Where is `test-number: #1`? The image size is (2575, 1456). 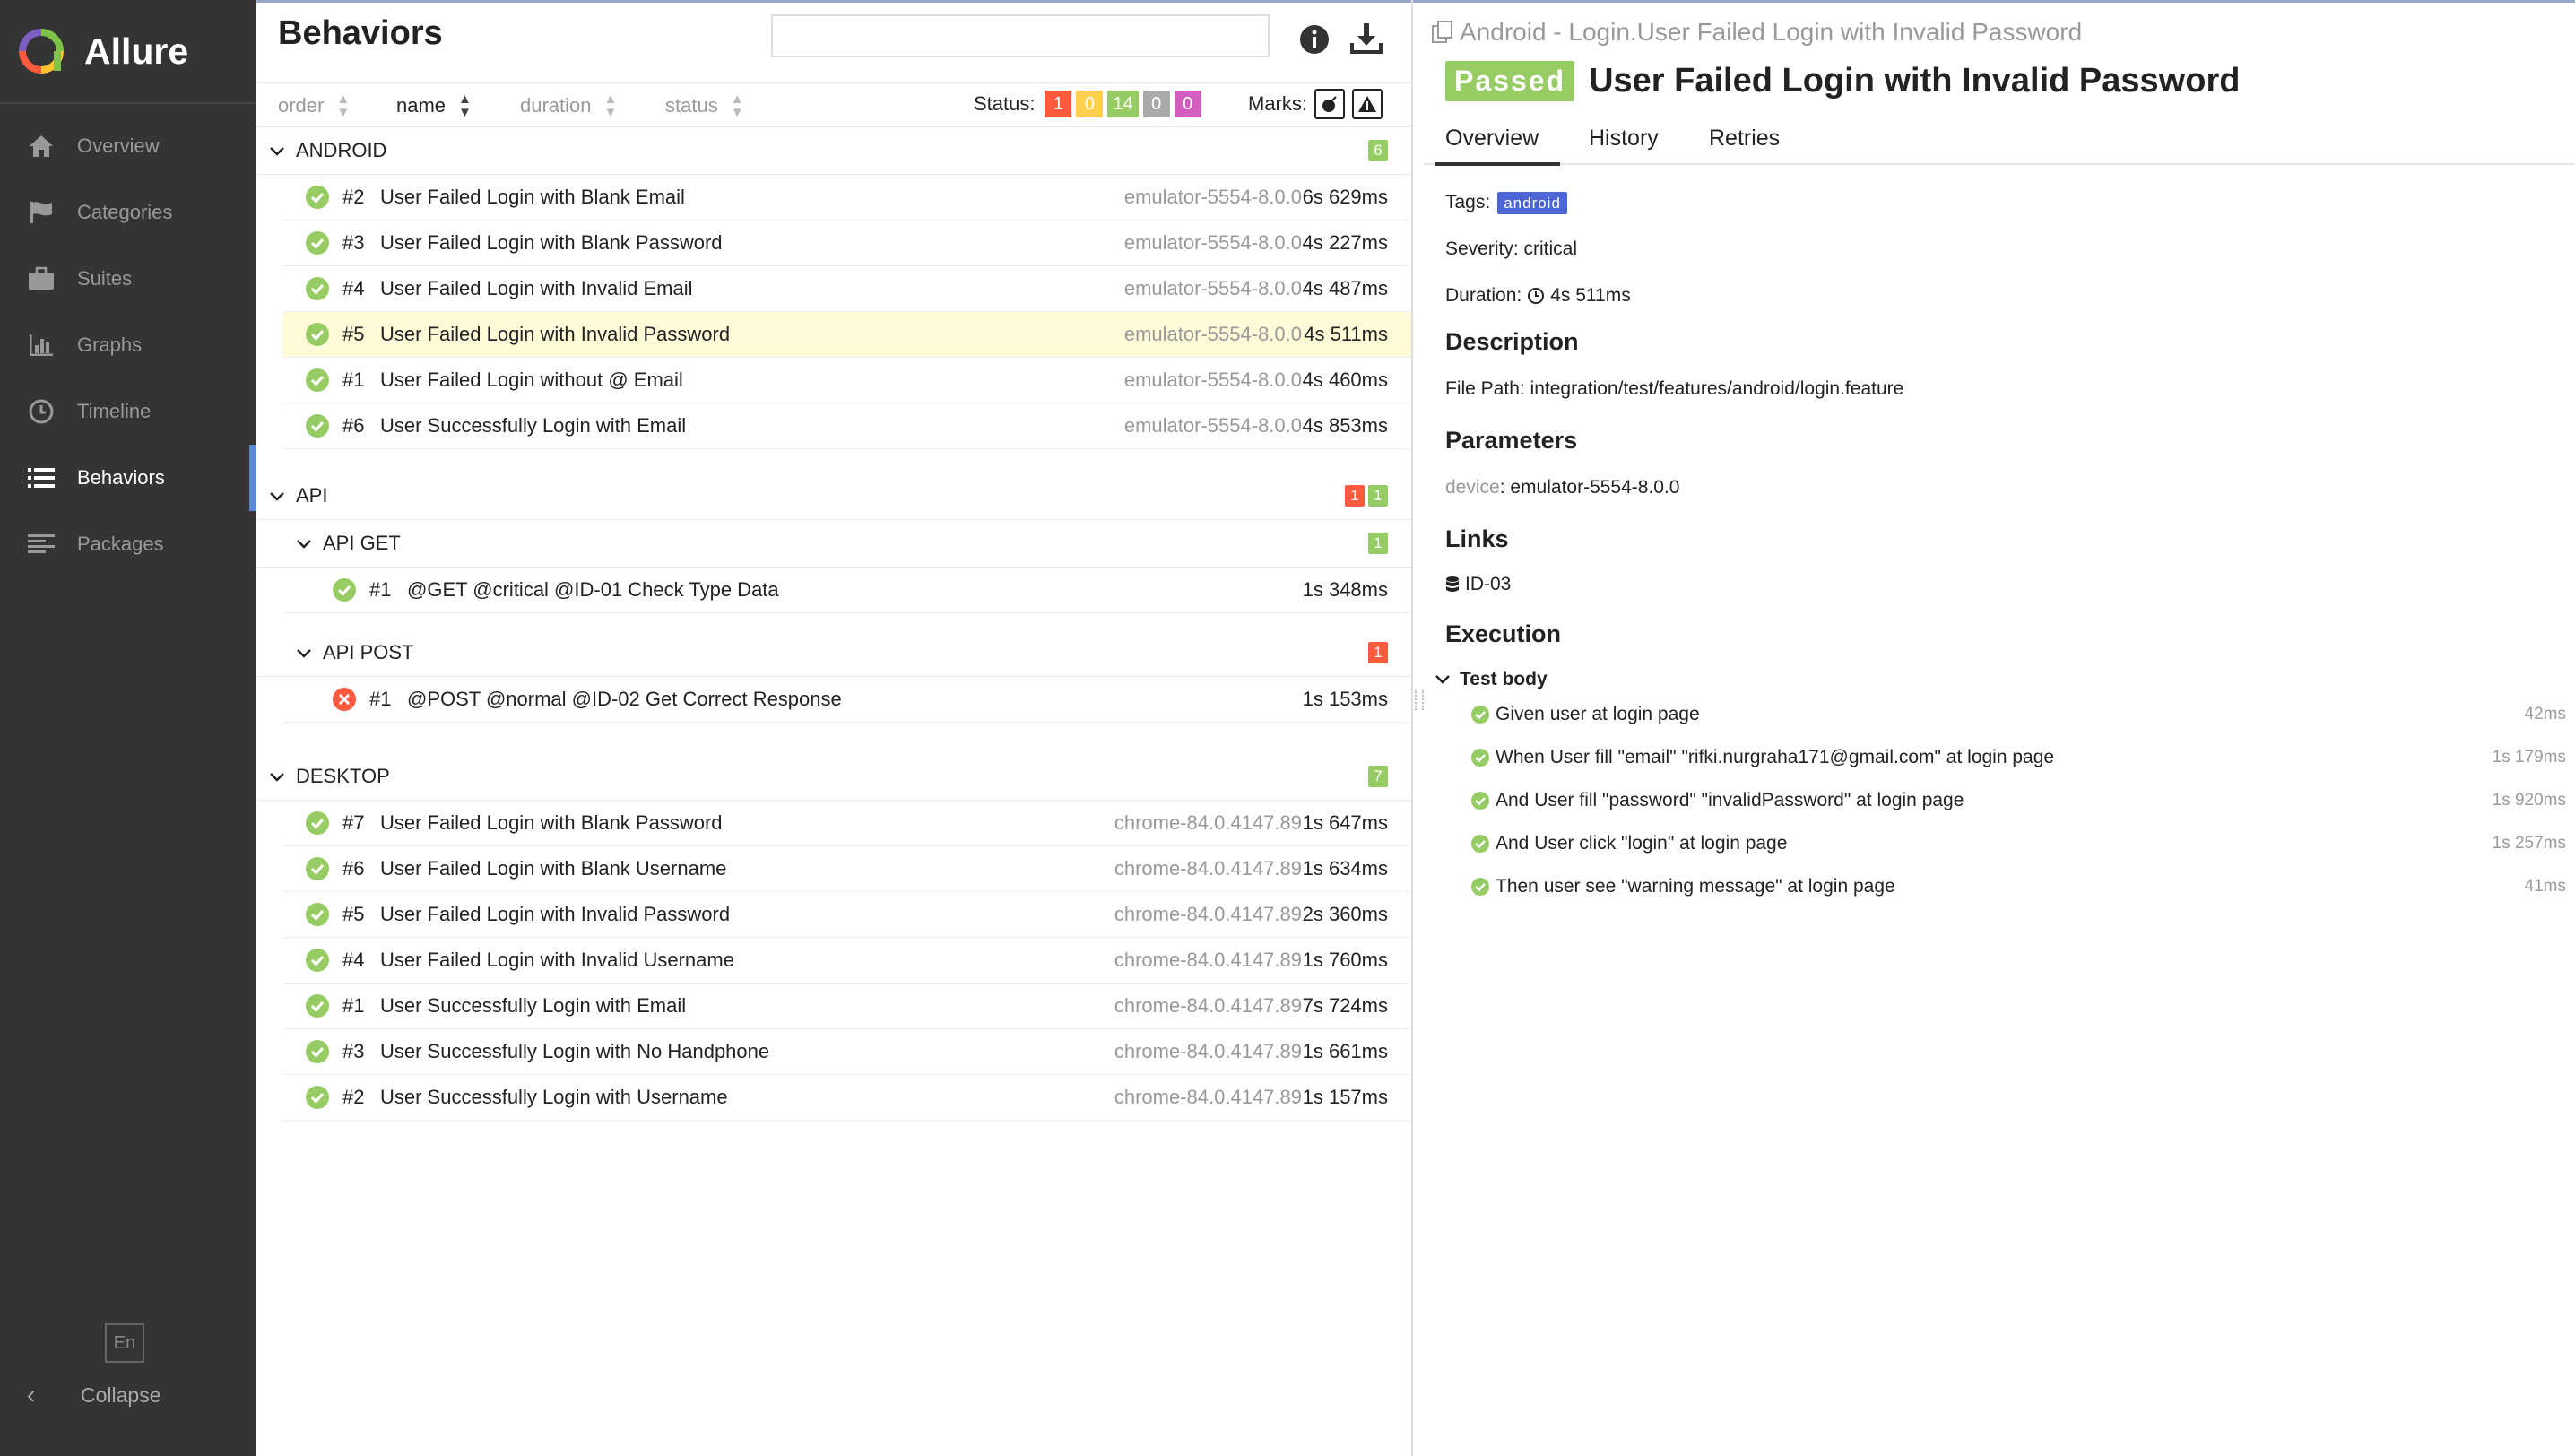 test-number: #1 is located at coordinates (380, 590).